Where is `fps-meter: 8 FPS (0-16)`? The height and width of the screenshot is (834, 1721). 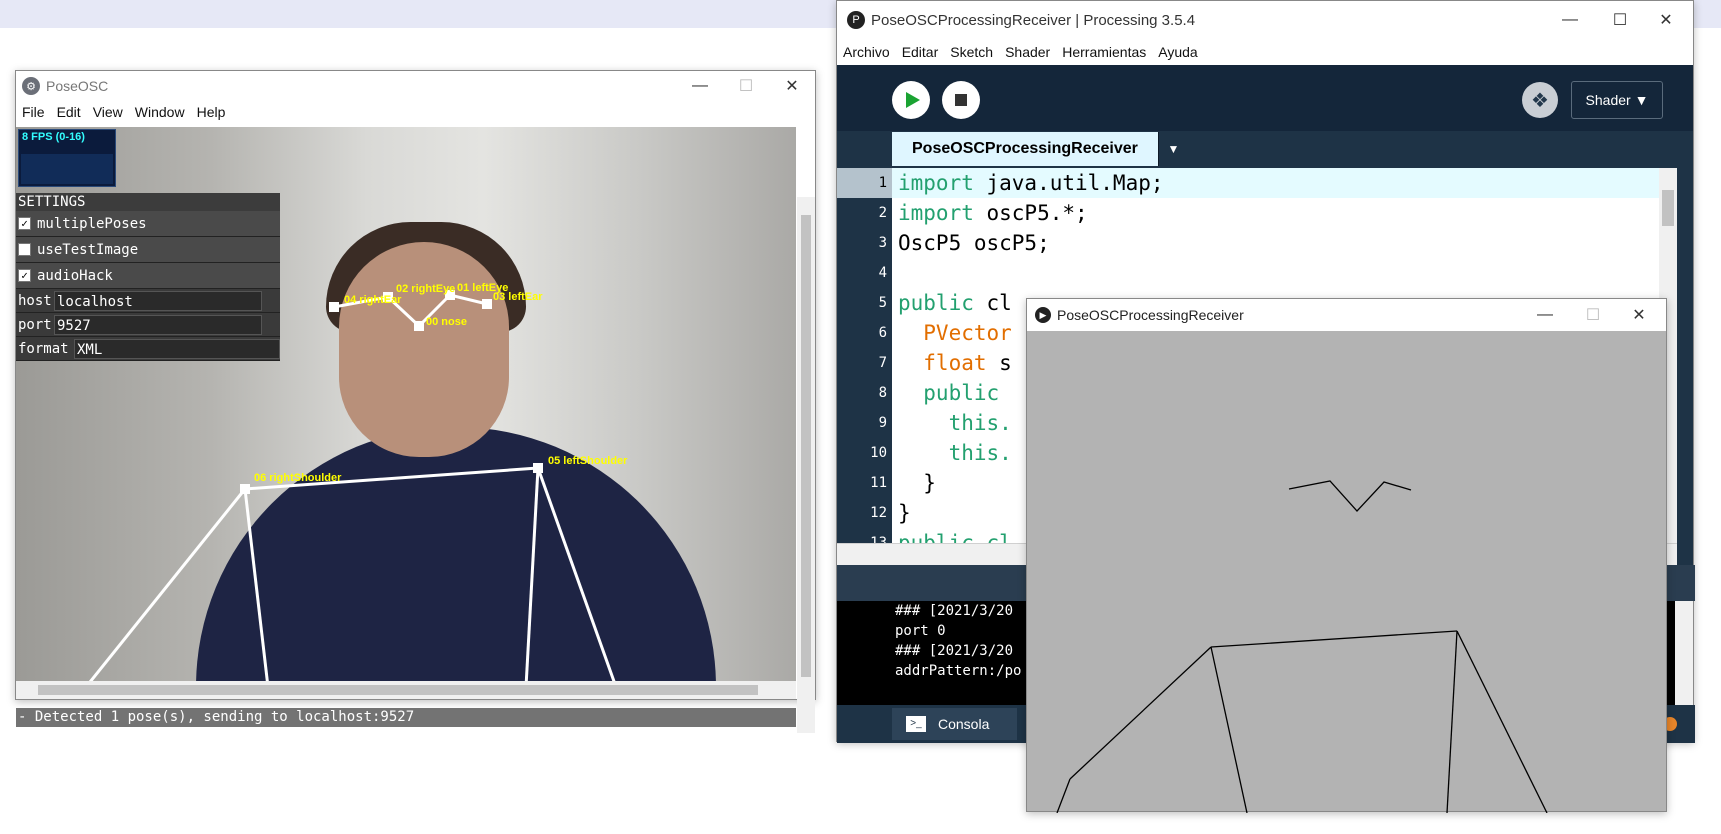 fps-meter: 8 FPS (0-16) is located at coordinates (67, 158).